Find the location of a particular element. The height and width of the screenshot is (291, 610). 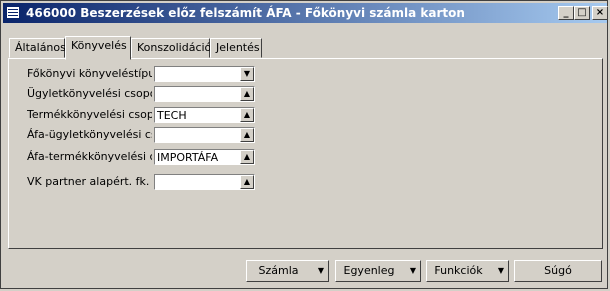

szamla-label: Számla is located at coordinates (278, 270).